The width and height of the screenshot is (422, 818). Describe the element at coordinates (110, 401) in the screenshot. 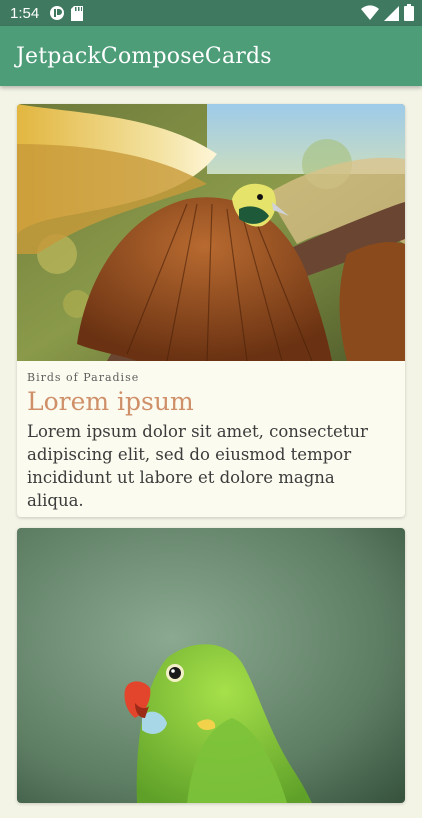

I see `card-title: Lorem ipsum` at that location.